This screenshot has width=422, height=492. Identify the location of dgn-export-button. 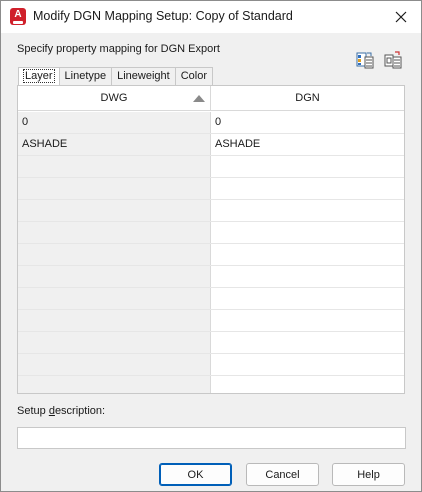
(393, 60).